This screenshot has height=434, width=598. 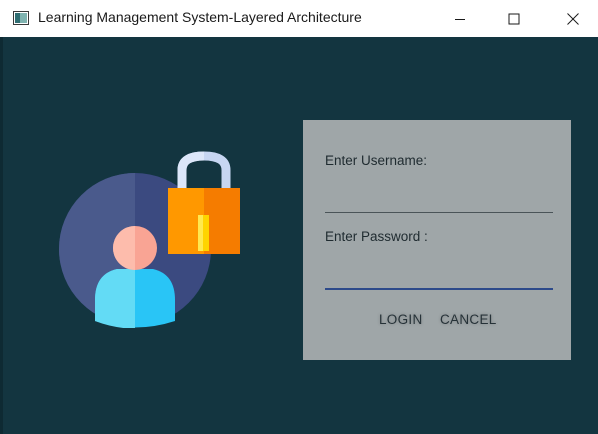 I want to click on close-button, so click(x=573, y=18).